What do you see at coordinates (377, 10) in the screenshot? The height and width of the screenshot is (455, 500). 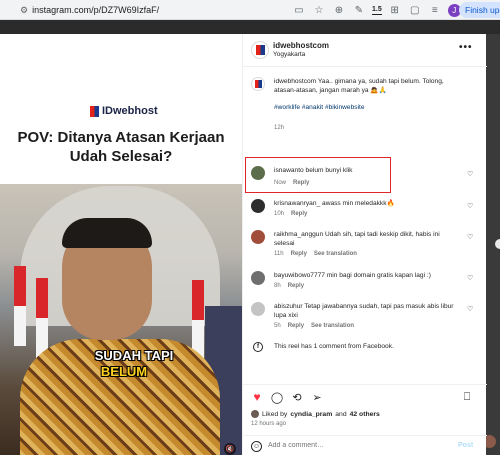 I see `zoom-level-icon: 1.5` at bounding box center [377, 10].